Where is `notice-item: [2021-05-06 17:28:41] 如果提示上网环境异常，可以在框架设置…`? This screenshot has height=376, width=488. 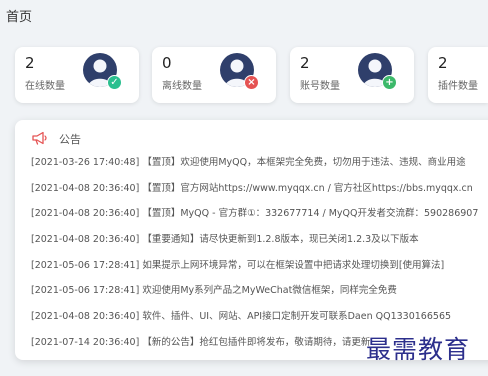 notice-item: [2021-05-06 17:28:41] 如果提示上网环境异常，可以在框架设置… is located at coordinates (238, 265).